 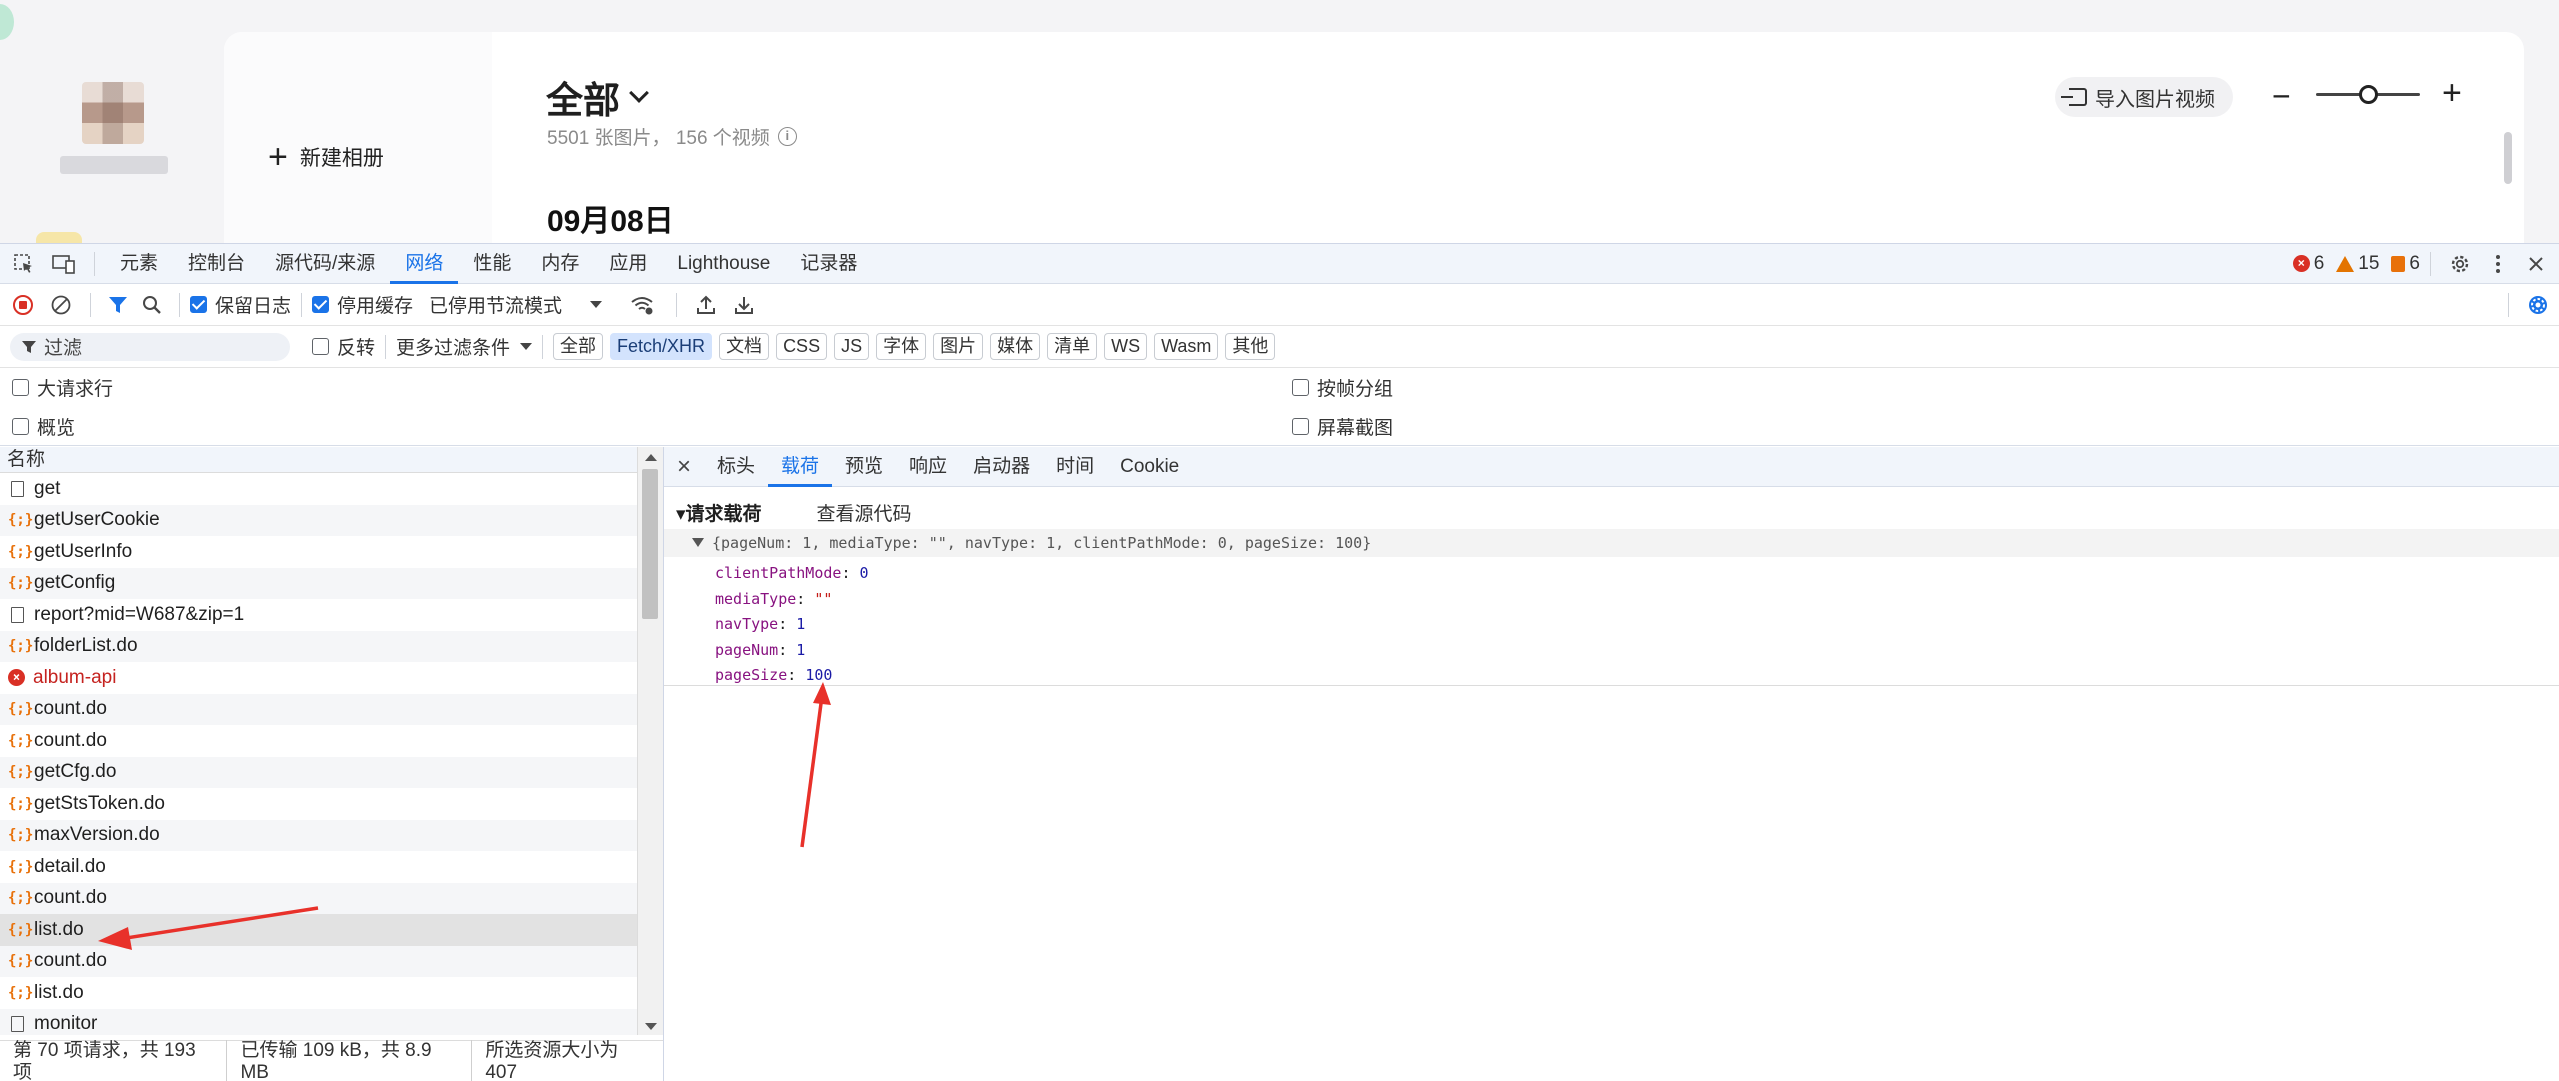 What do you see at coordinates (1186, 346) in the screenshot?
I see `type-filter-10: Wasm` at bounding box center [1186, 346].